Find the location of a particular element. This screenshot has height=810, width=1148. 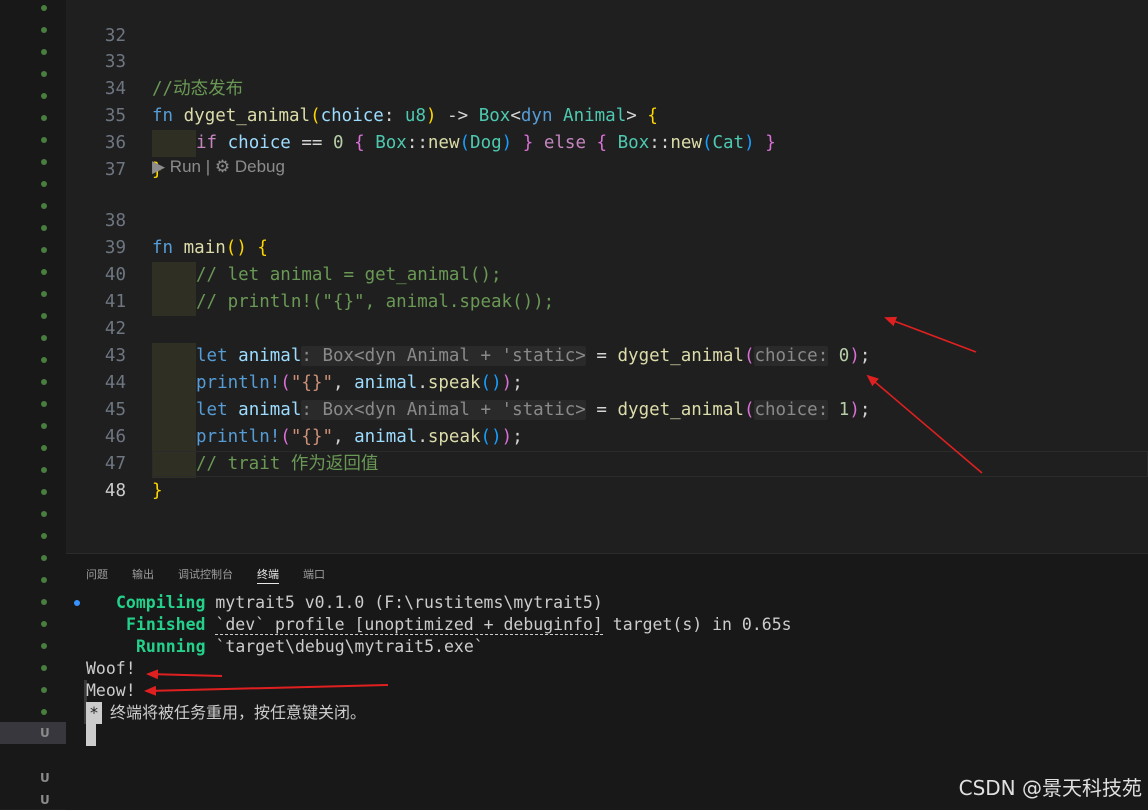

arrow-to-woof is located at coordinates (184, 674).